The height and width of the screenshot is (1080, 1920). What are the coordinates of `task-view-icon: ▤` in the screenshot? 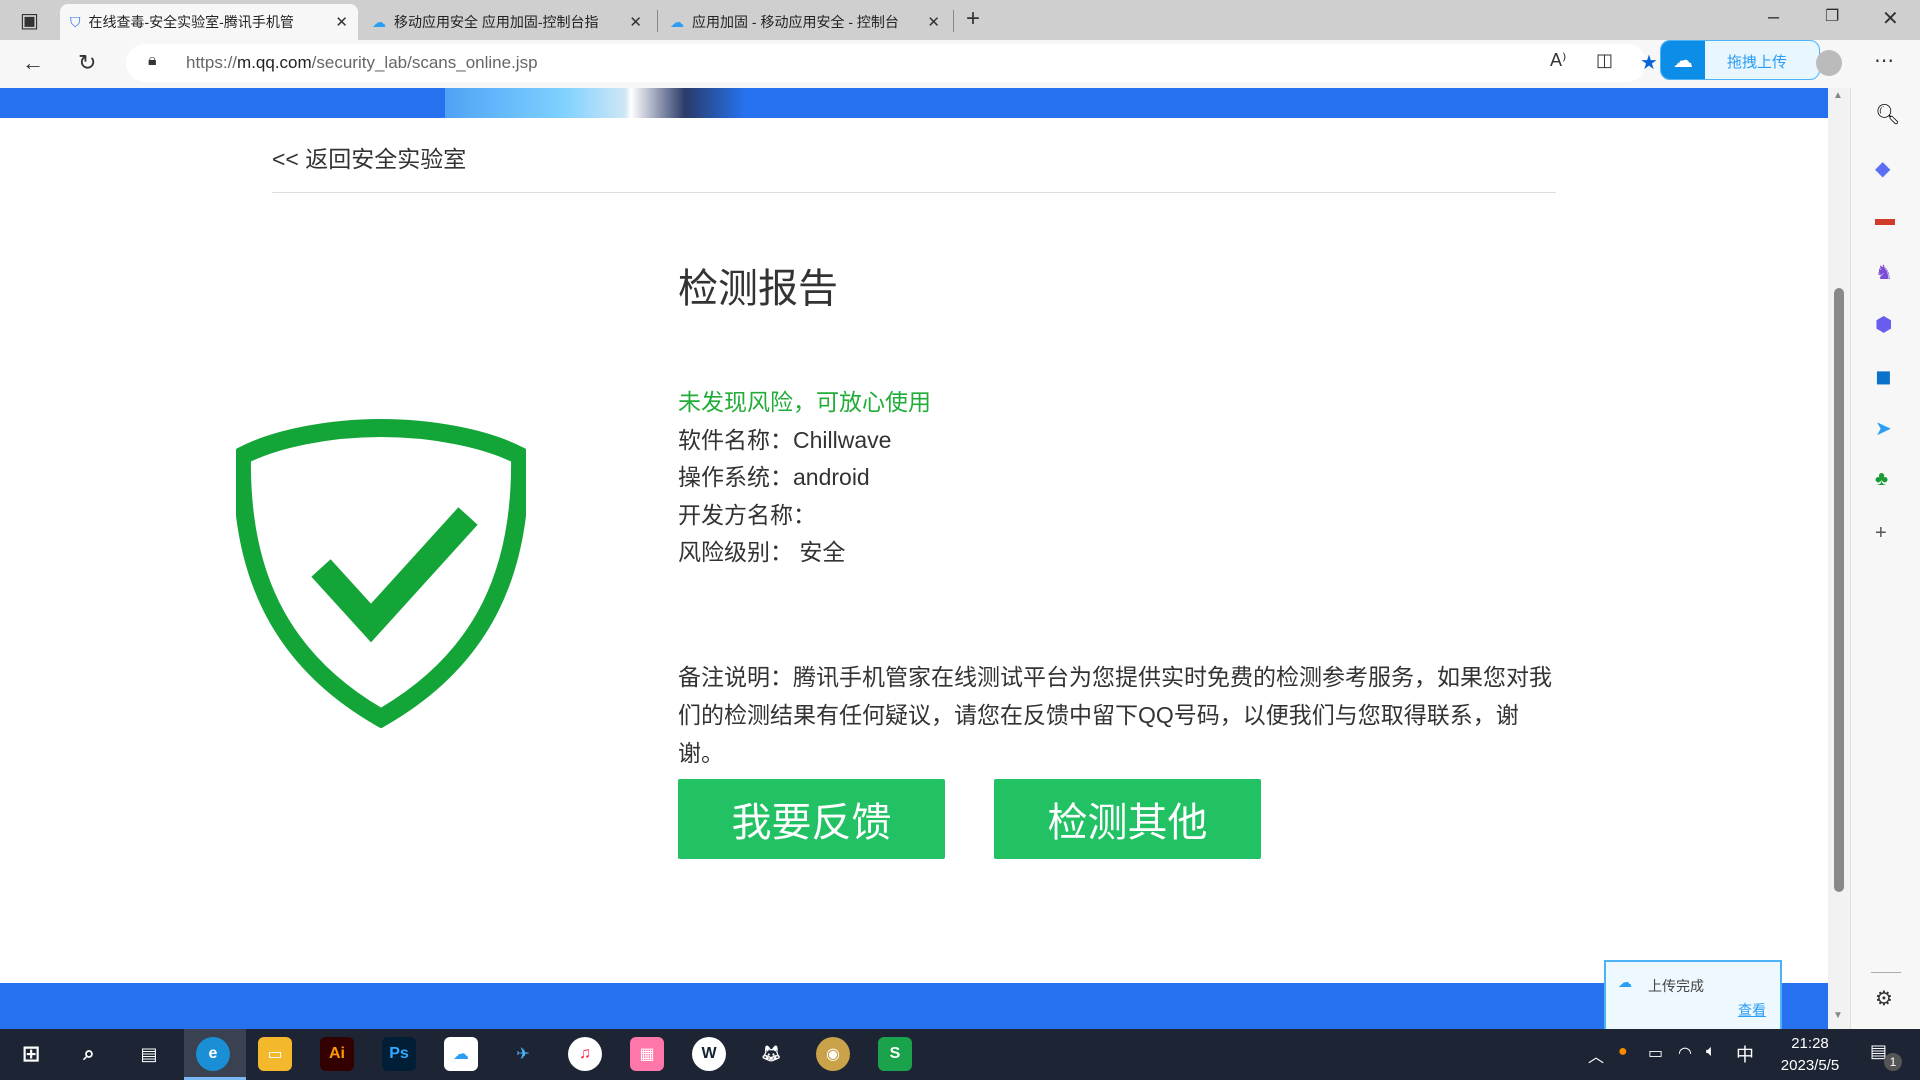 It's located at (149, 1054).